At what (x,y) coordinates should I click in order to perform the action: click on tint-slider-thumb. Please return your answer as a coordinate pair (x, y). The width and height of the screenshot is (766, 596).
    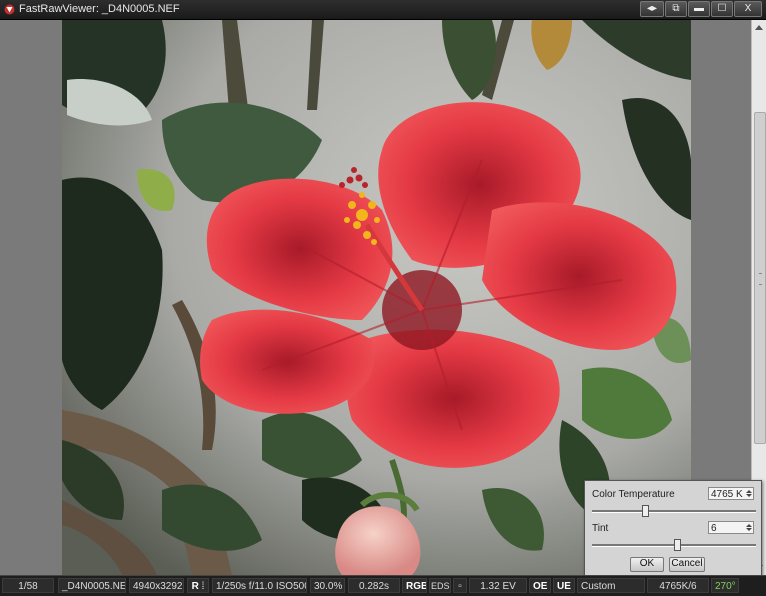
    Looking at the image, I should click on (677, 545).